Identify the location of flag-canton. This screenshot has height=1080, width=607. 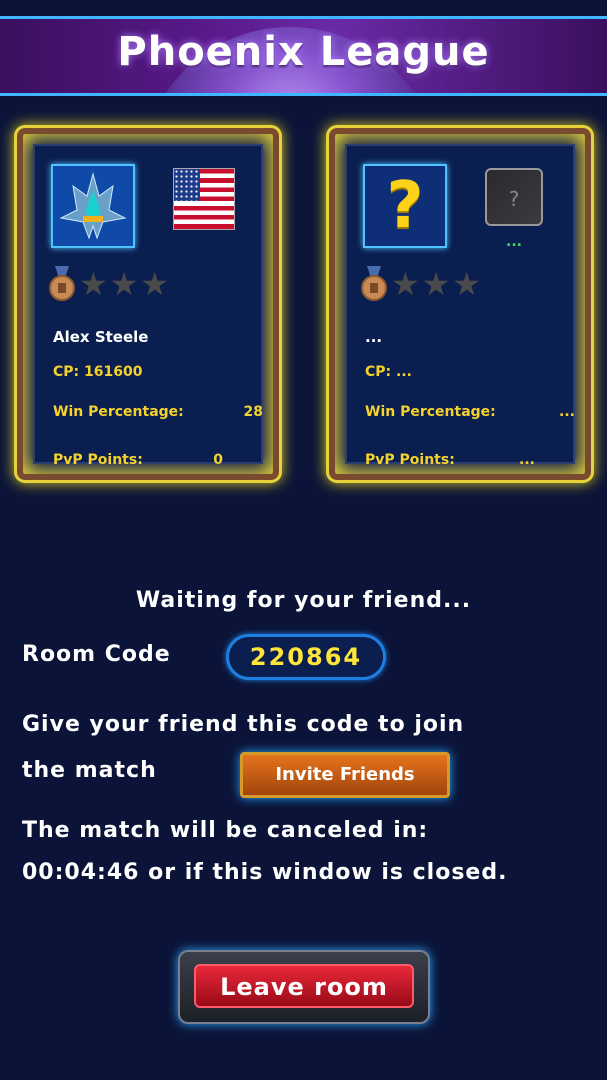
(187, 185).